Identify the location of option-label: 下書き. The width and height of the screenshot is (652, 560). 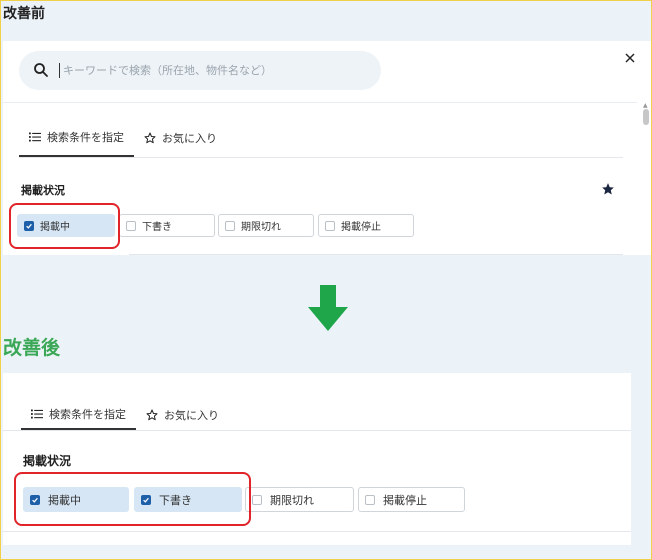
(157, 227).